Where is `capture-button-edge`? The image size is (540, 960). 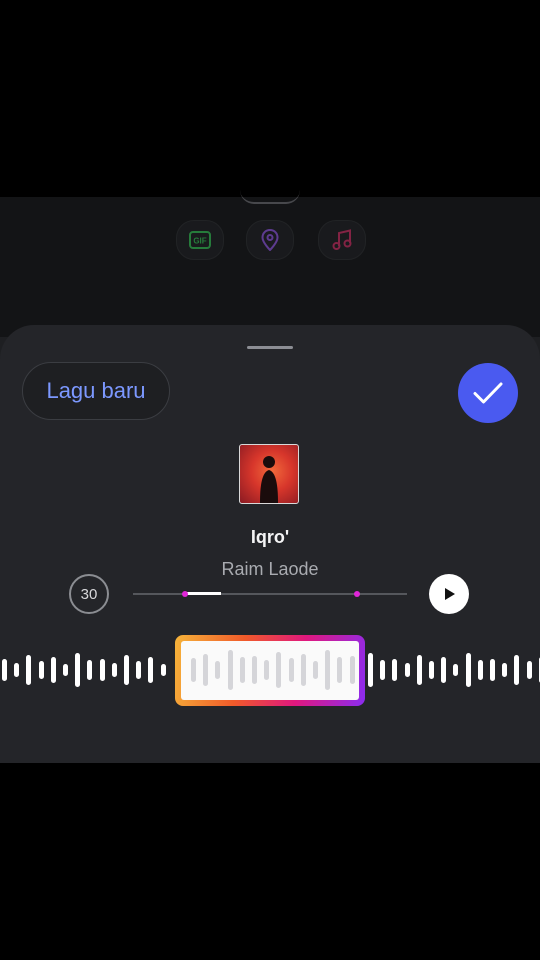
capture-button-edge is located at coordinates (270, 197).